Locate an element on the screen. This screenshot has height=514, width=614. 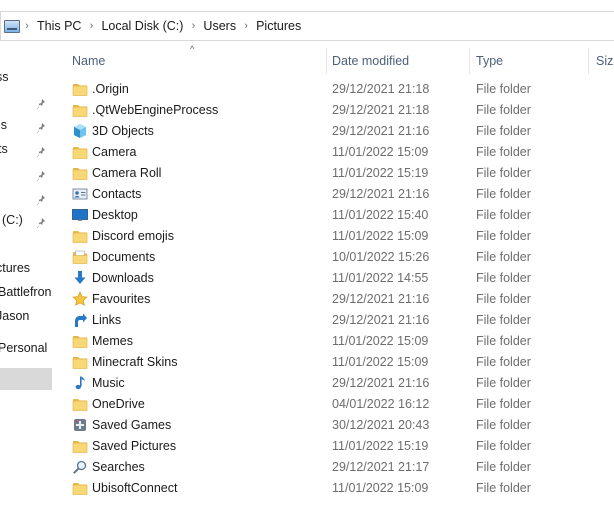
file-row: OneDrive 04/01/2022 16:12 File folder is located at coordinates (340, 404).